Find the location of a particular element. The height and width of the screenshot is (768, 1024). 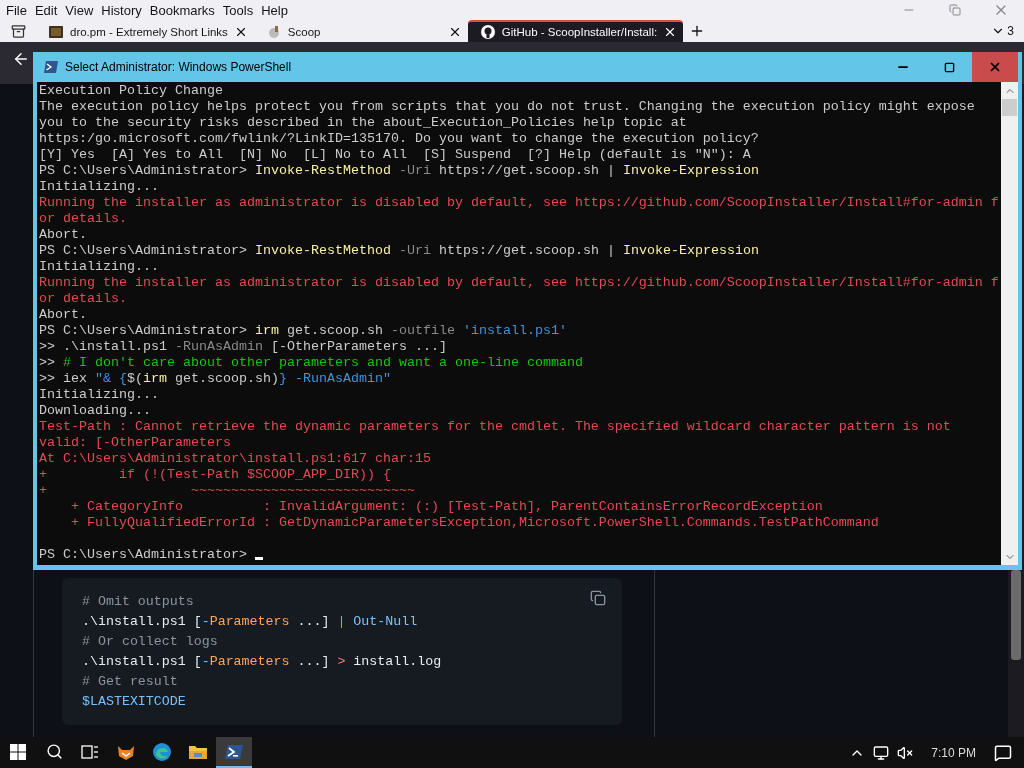

terminal-line: Execution Policy Change is located at coordinates (131, 91).